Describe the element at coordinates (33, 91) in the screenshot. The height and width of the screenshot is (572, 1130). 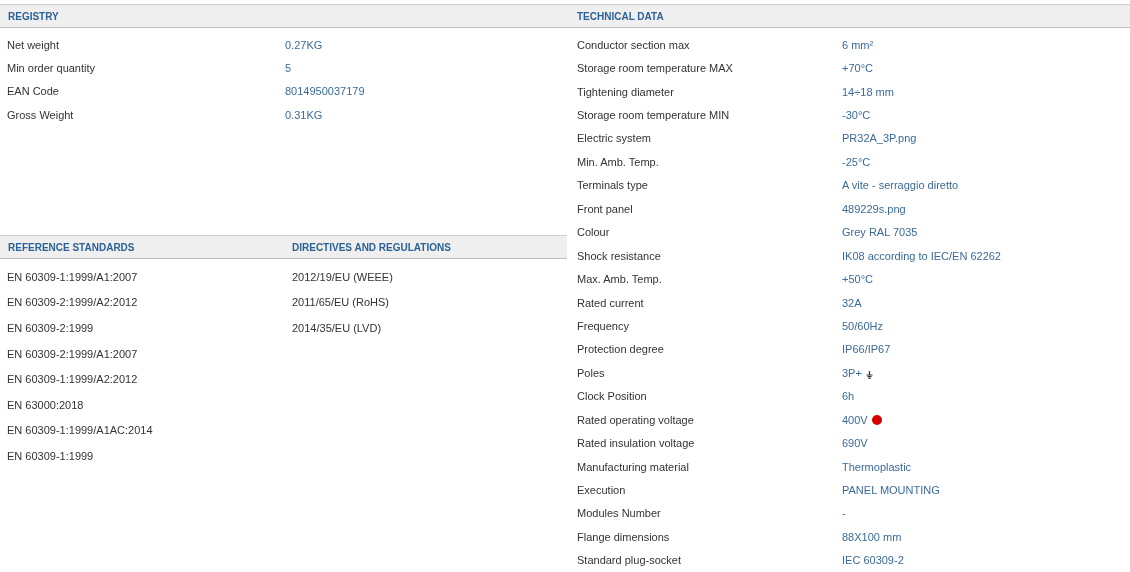
I see `field-label: EAN Code` at that location.